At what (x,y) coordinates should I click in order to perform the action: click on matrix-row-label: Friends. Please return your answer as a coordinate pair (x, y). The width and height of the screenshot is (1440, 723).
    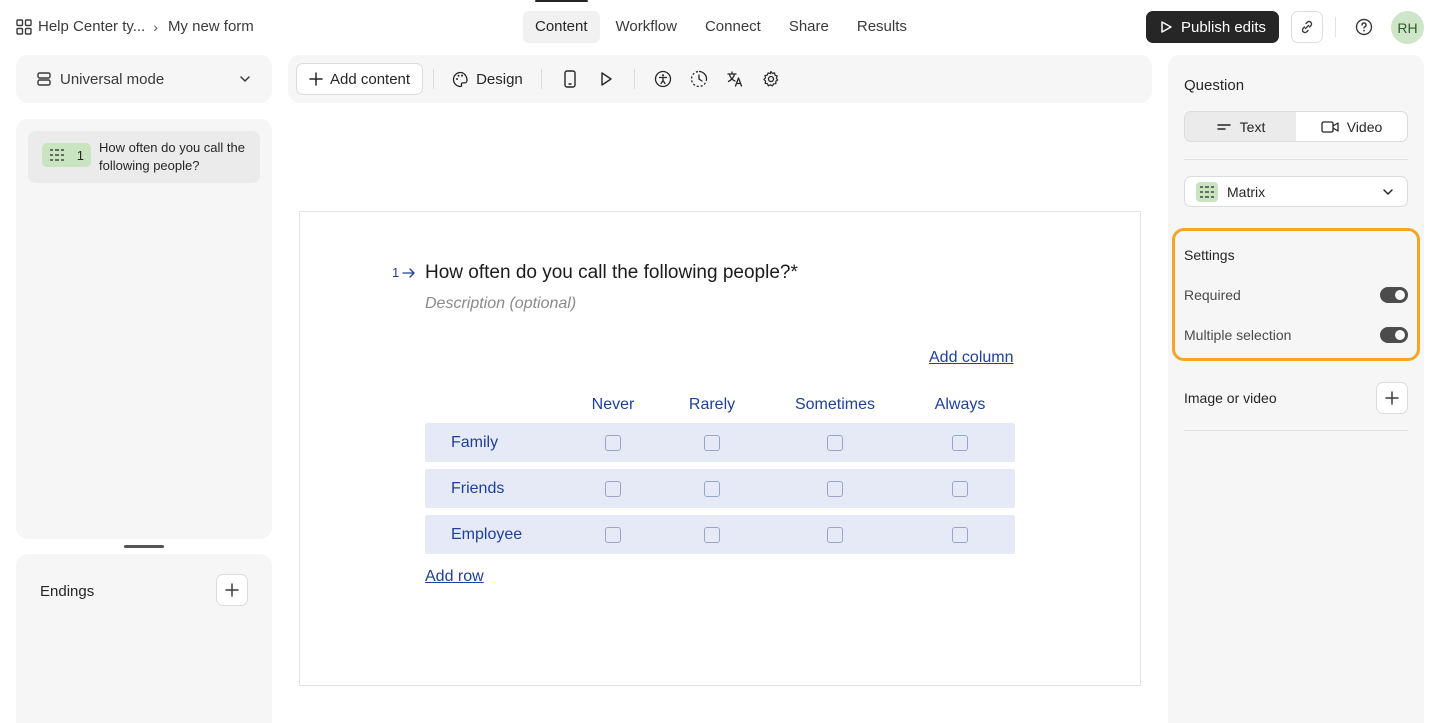
    Looking at the image, I should click on (477, 489).